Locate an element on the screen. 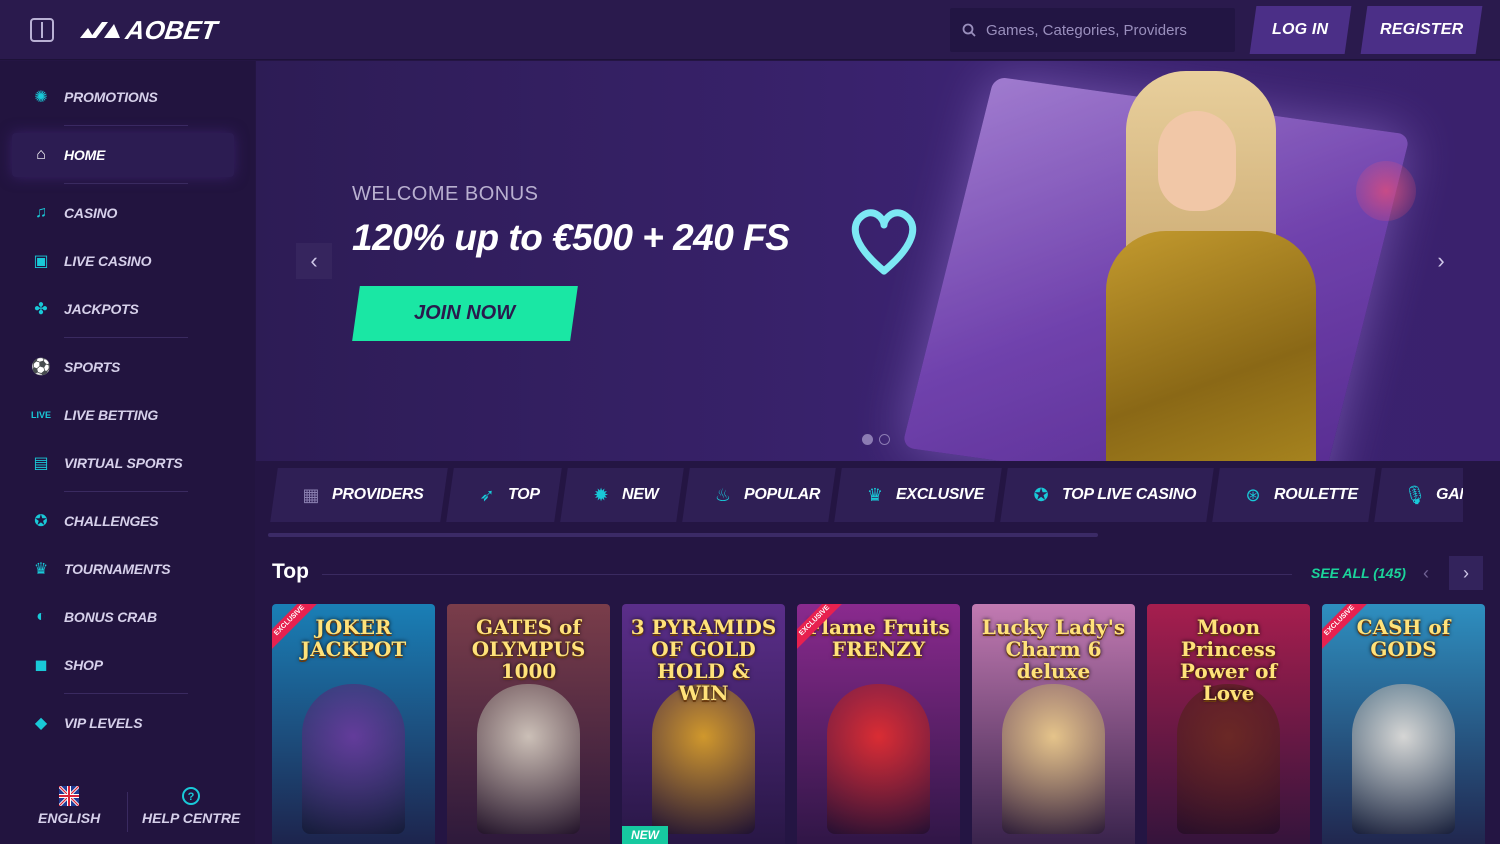 The height and width of the screenshot is (844, 1500). flame-icon: ♨ is located at coordinates (723, 494).